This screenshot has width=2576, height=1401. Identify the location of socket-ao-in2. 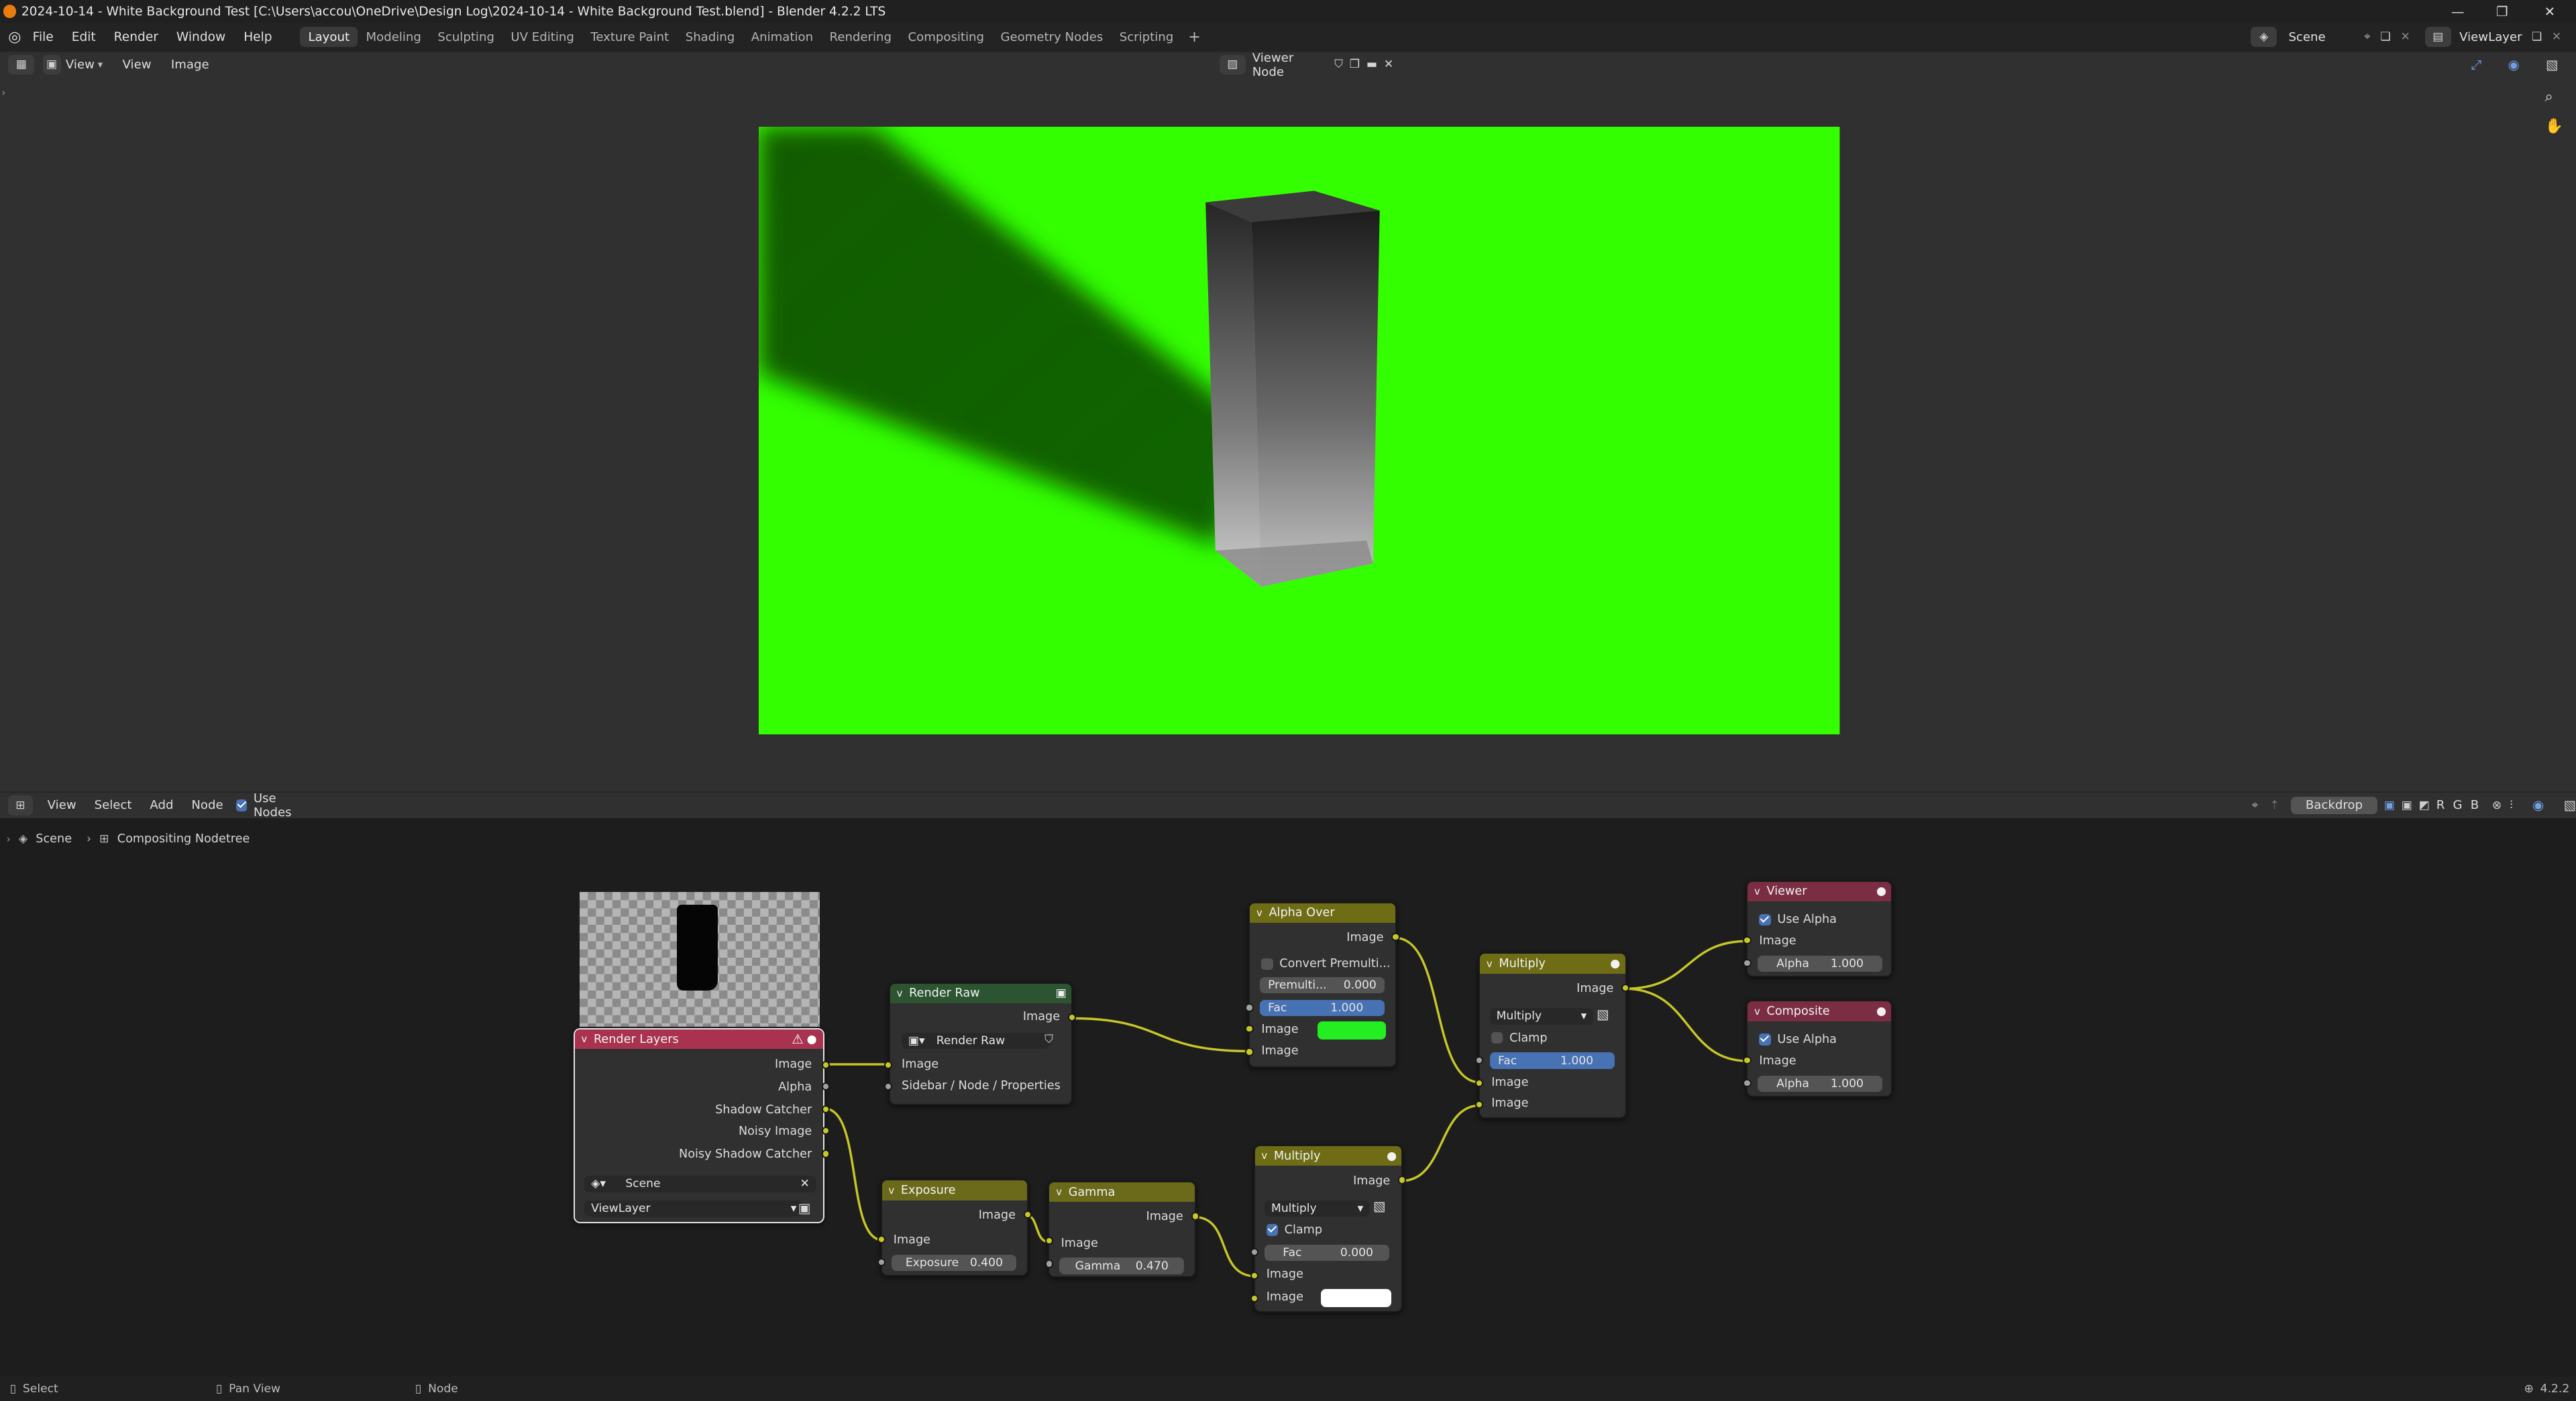
(1249, 1052).